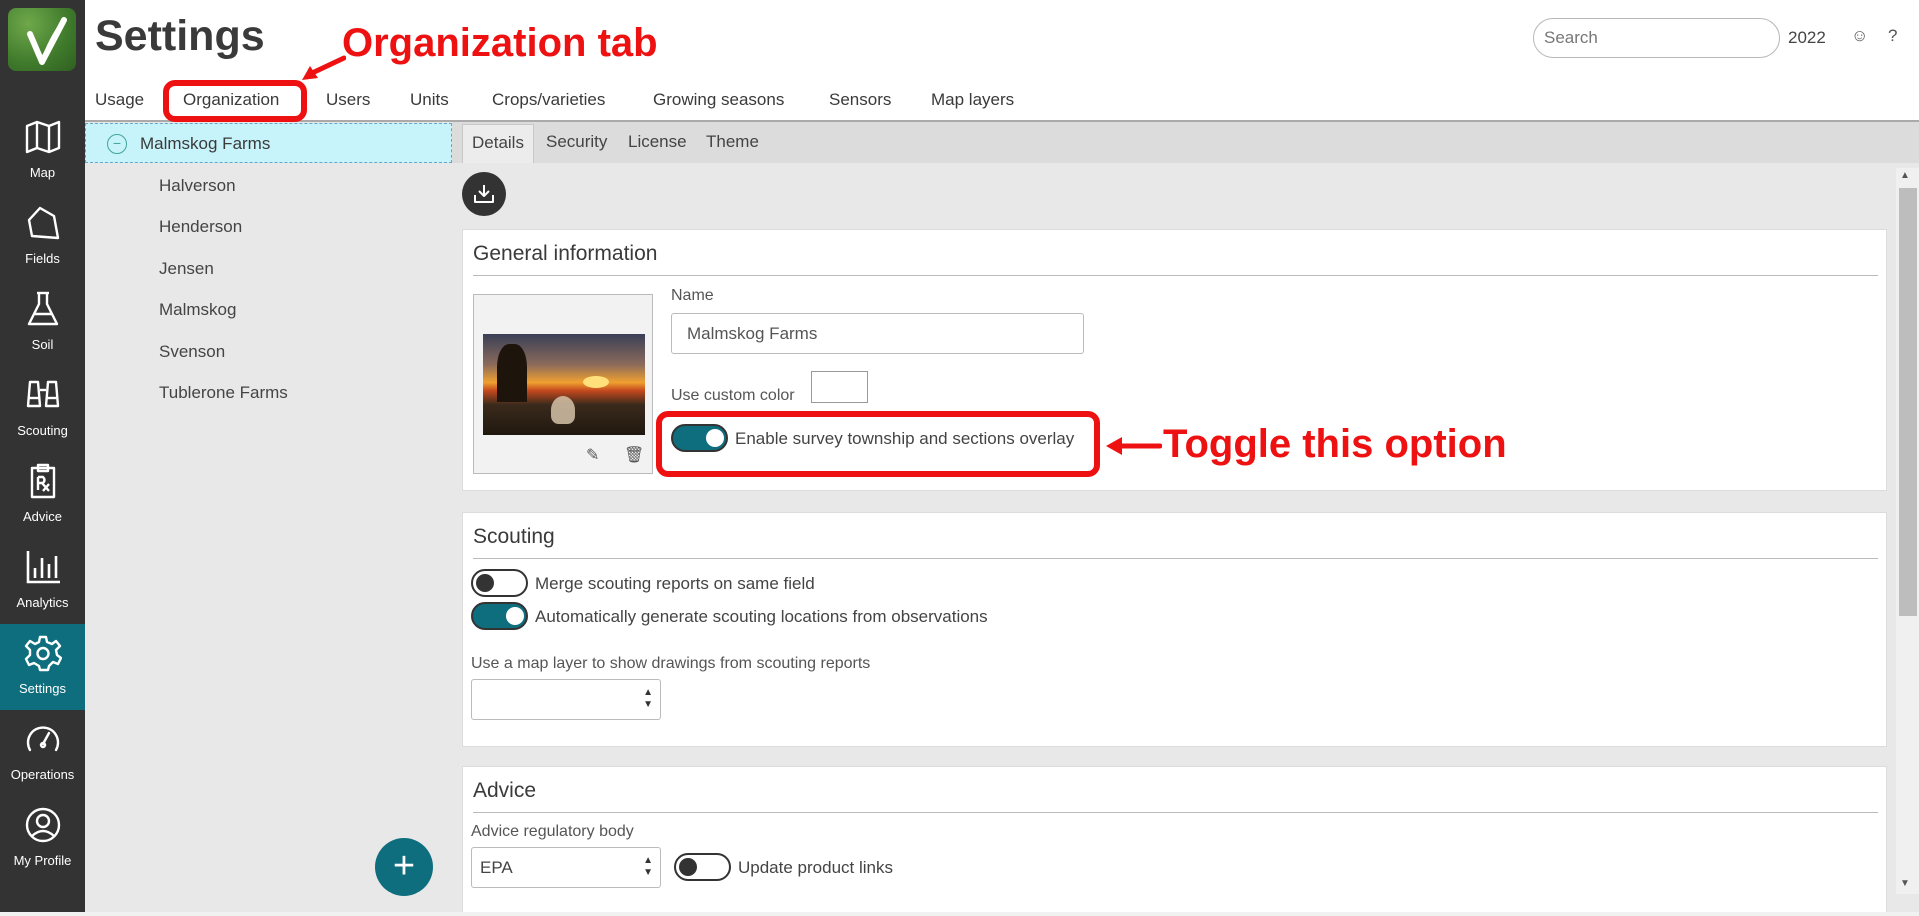 This screenshot has width=1919, height=916. I want to click on field-shape-icon, so click(43, 223).